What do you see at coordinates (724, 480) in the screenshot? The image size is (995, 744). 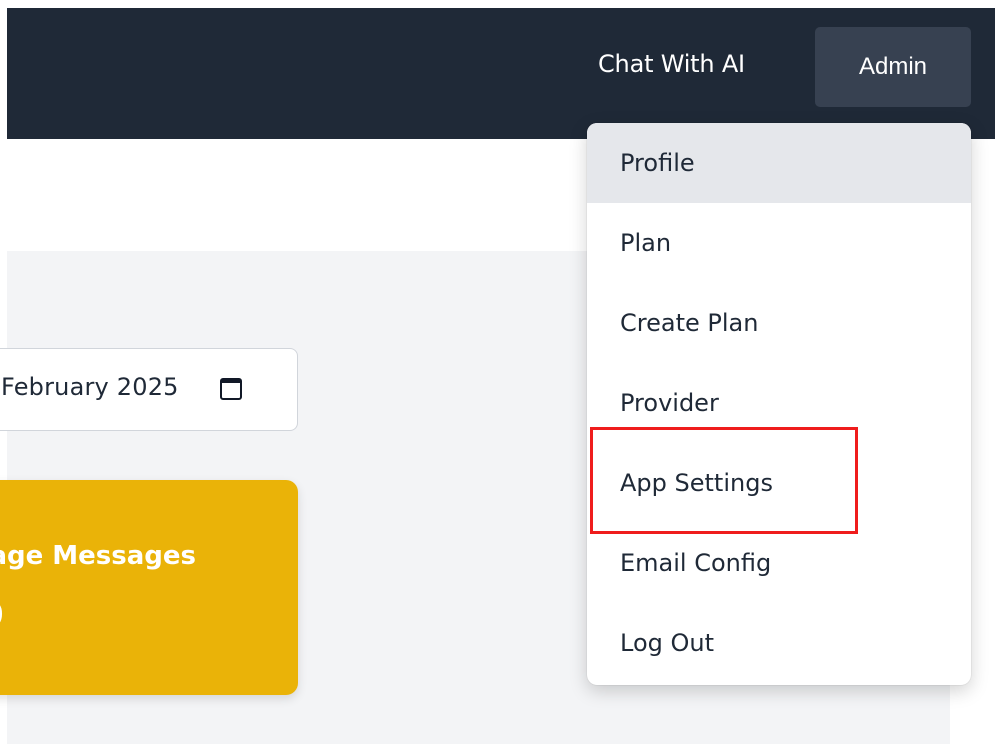 I see `highlight-annotation-box` at bounding box center [724, 480].